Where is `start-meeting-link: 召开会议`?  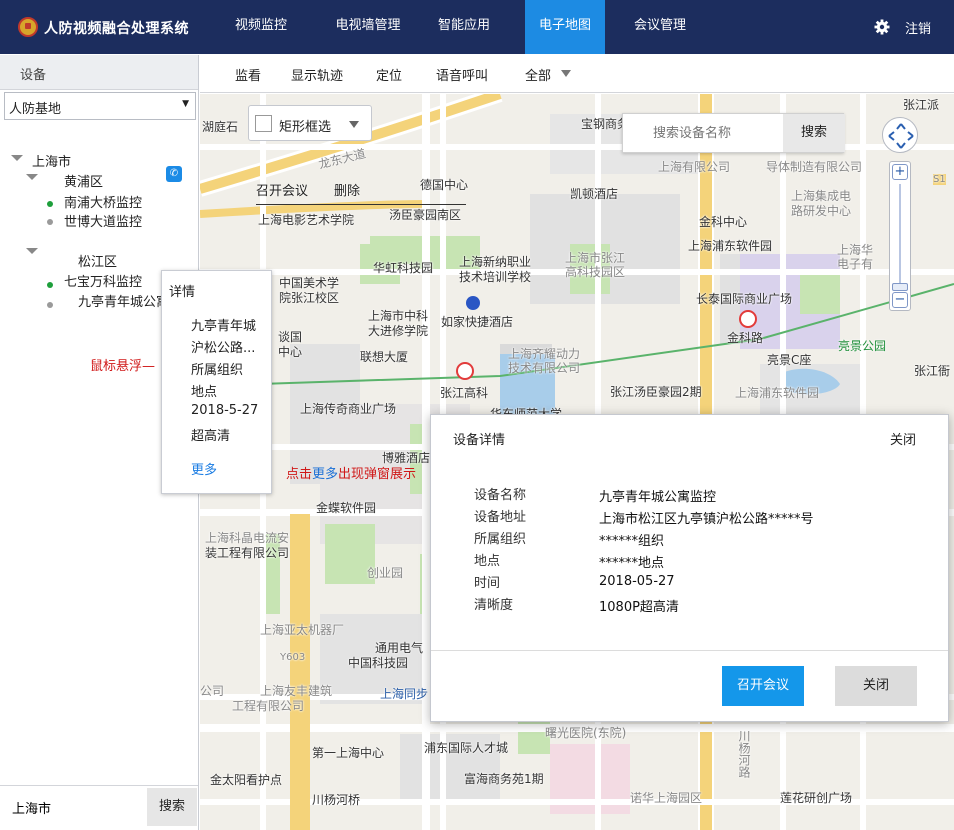 start-meeting-link: 召开会议 is located at coordinates (282, 189).